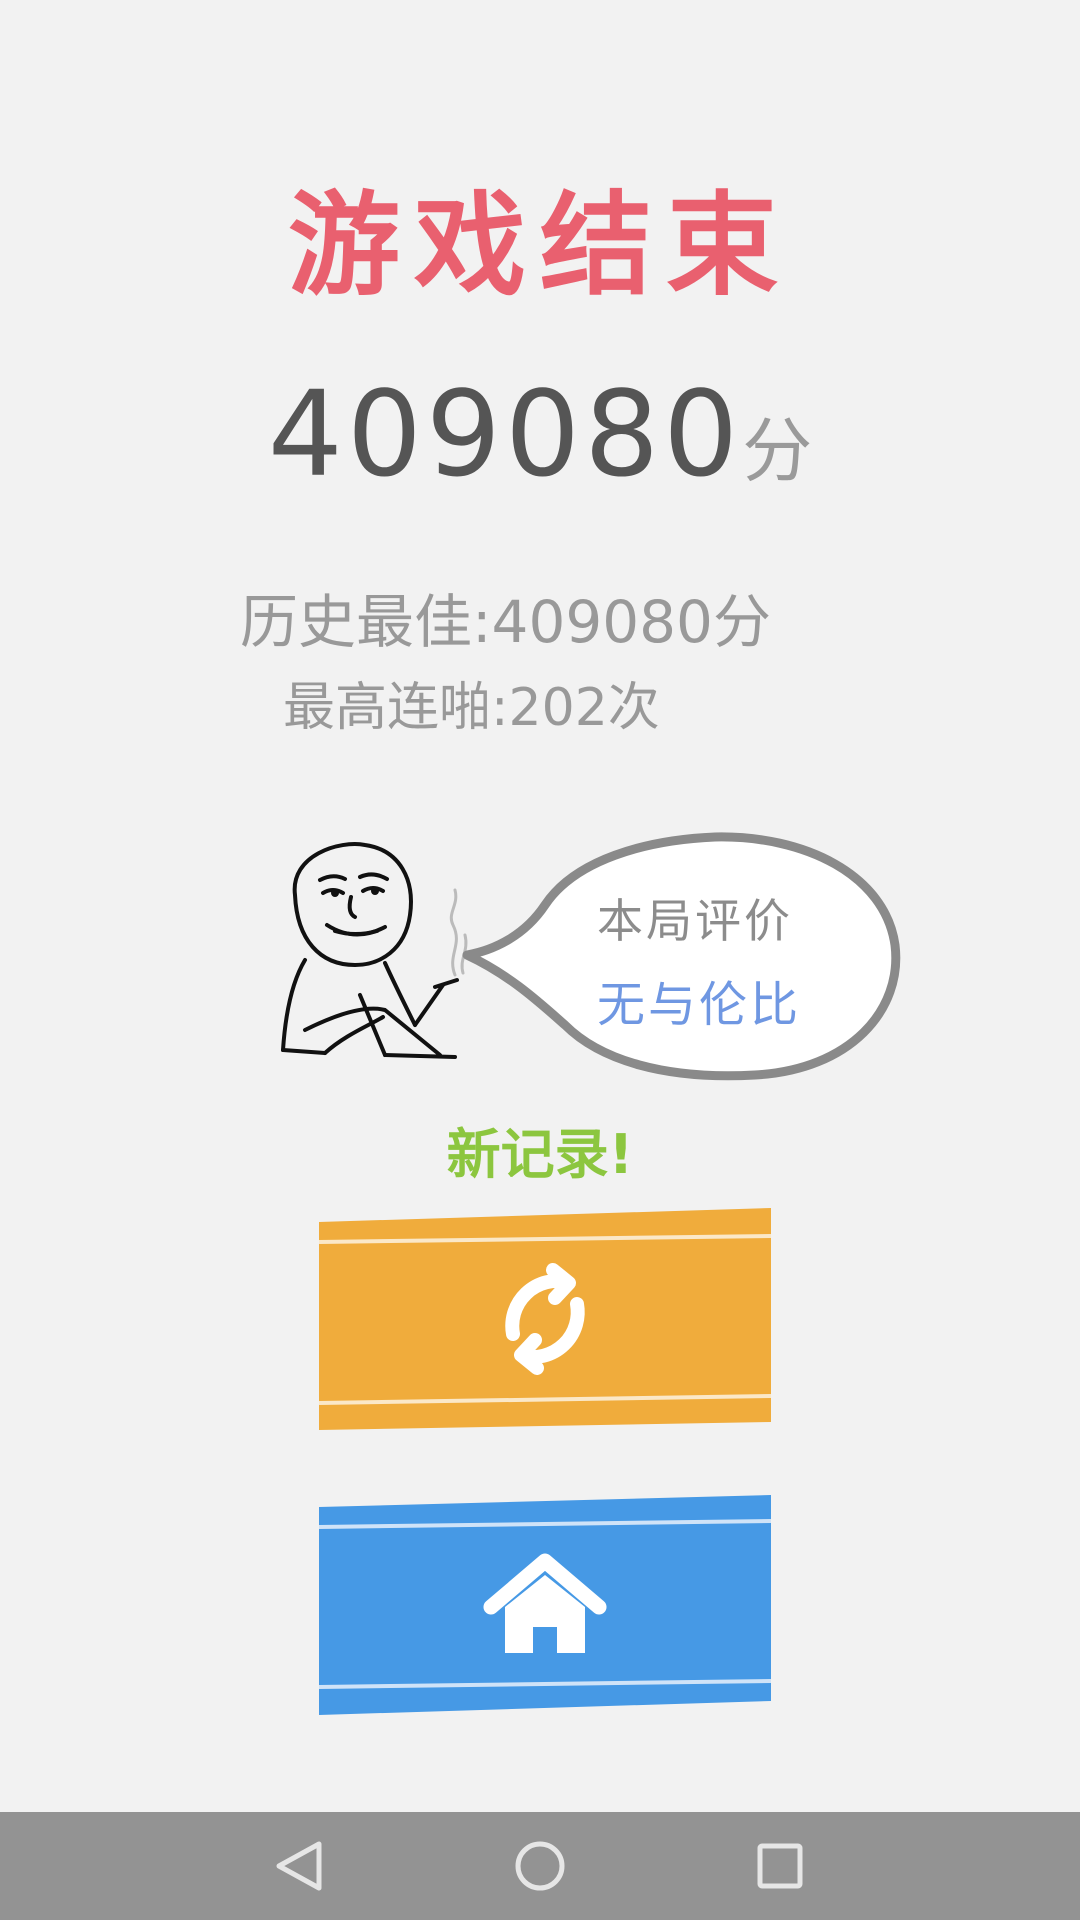 This screenshot has height=1920, width=1080. Describe the element at coordinates (777, 451) in the screenshot. I see `score-unit: 分` at that location.